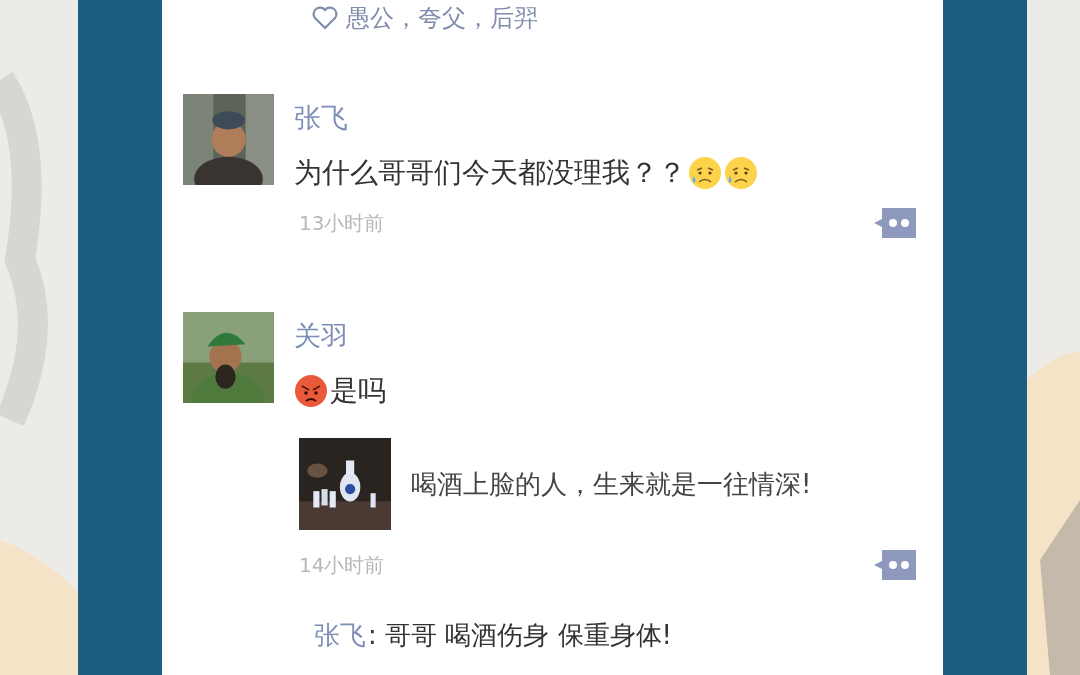 The height and width of the screenshot is (675, 1080). What do you see at coordinates (605, 336) in the screenshot?
I see `author-name: 关羽` at bounding box center [605, 336].